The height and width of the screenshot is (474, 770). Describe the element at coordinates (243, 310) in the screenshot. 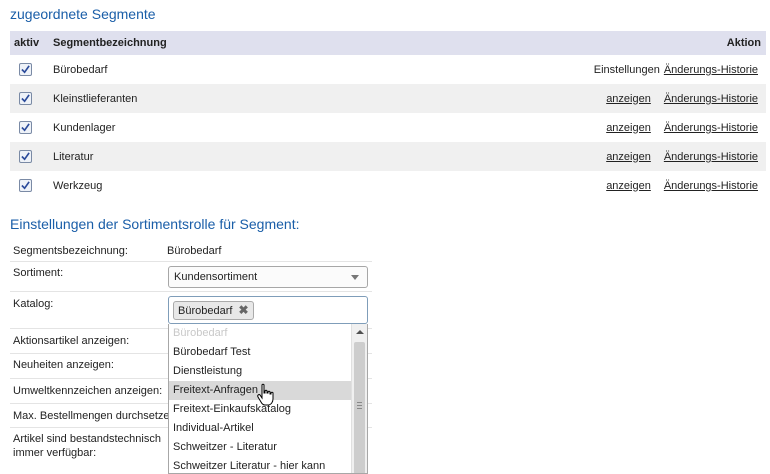

I see `close-icon: ✖` at that location.